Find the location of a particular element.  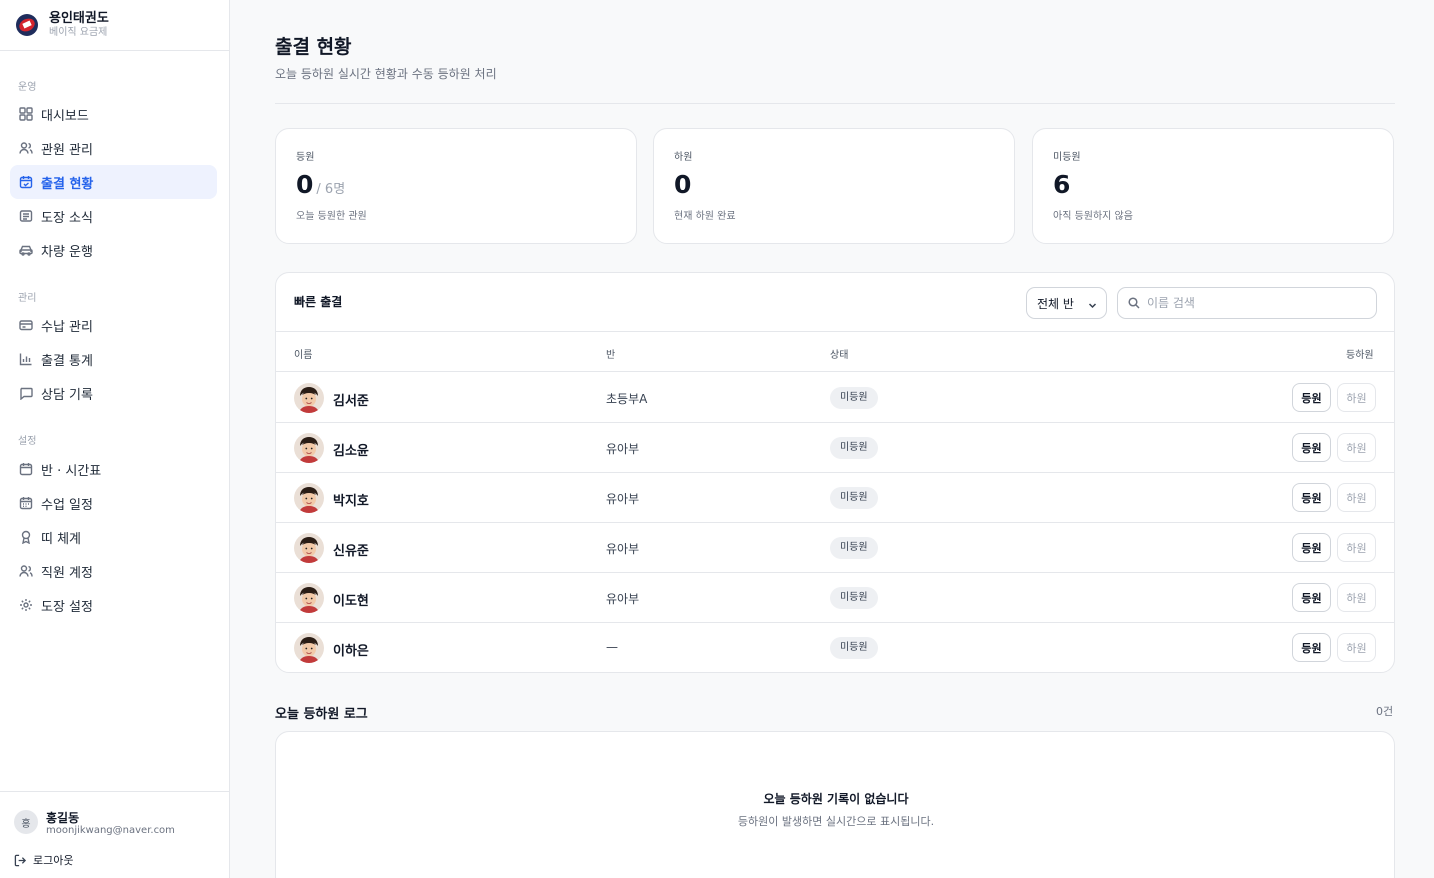

search-icon is located at coordinates (1134, 303).